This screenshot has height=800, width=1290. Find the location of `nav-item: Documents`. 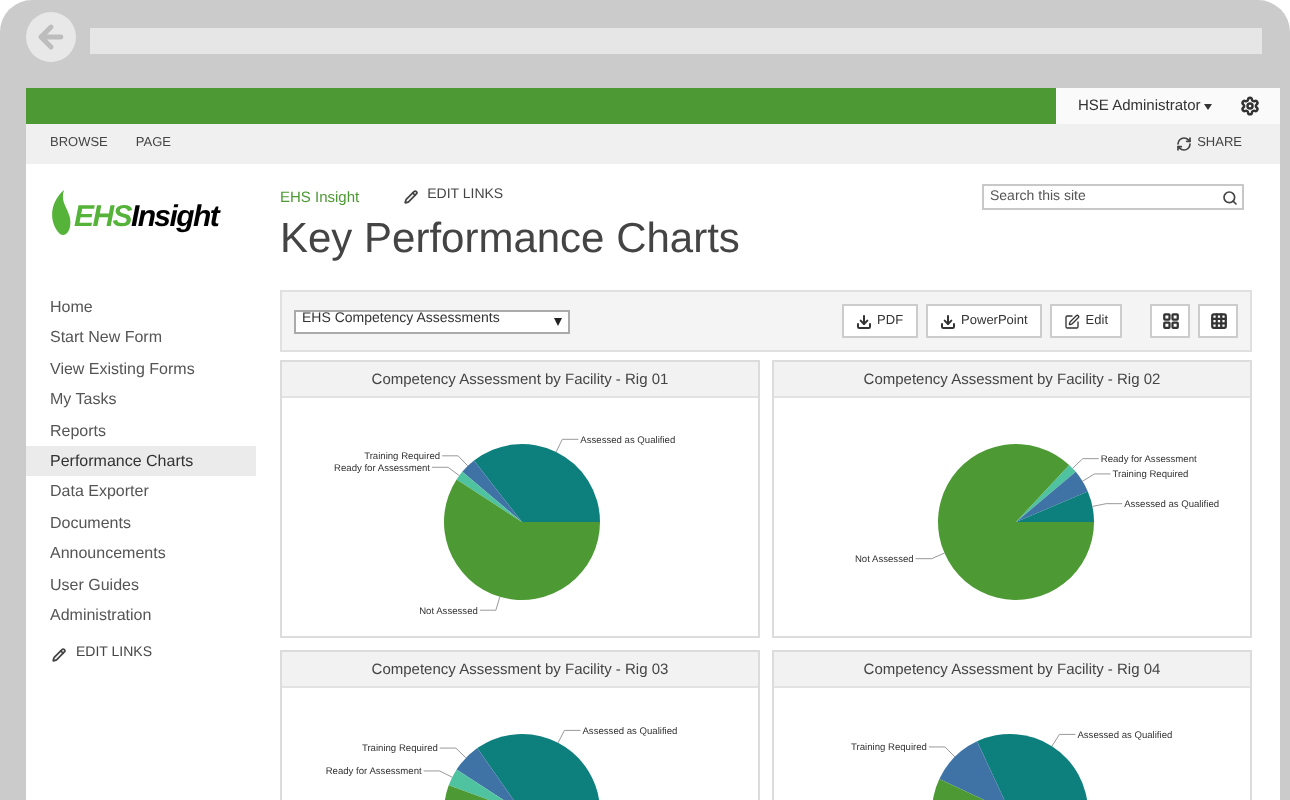

nav-item: Documents is located at coordinates (141, 523).